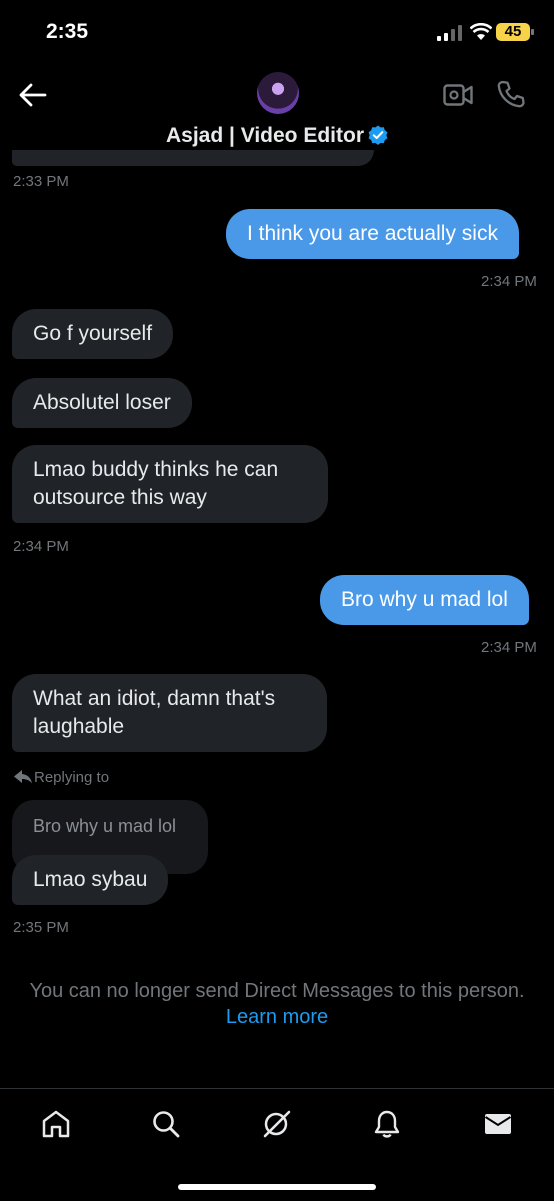  Describe the element at coordinates (378, 135) in the screenshot. I see `verified-badge-icon` at that location.